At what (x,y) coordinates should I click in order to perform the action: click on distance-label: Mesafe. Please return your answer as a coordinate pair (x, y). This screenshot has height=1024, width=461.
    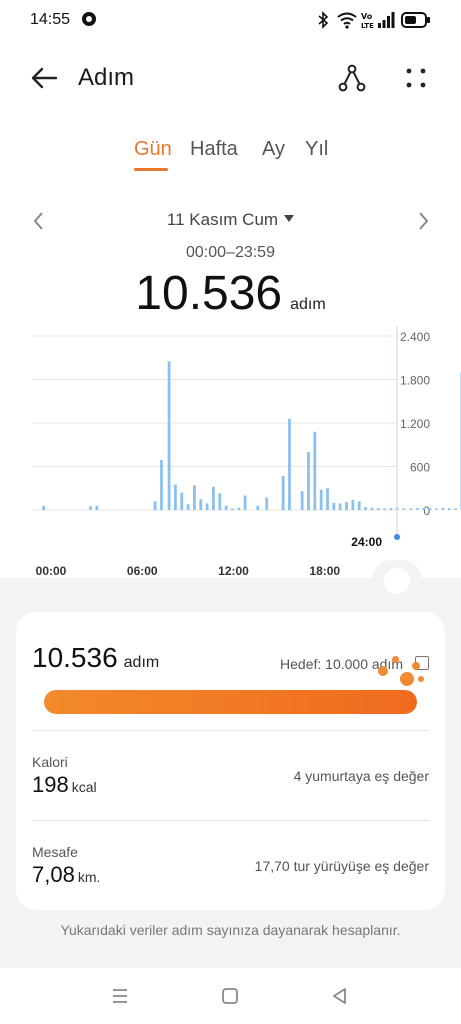
    Looking at the image, I should click on (55, 852).